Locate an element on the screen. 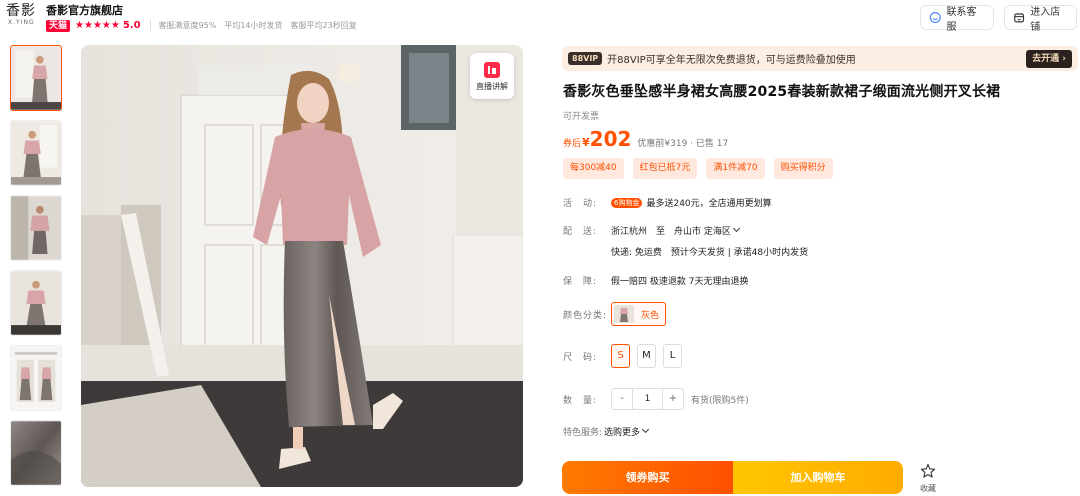 The height and width of the screenshot is (496, 1080). vip-open-button: 去开通 › is located at coordinates (1049, 59).